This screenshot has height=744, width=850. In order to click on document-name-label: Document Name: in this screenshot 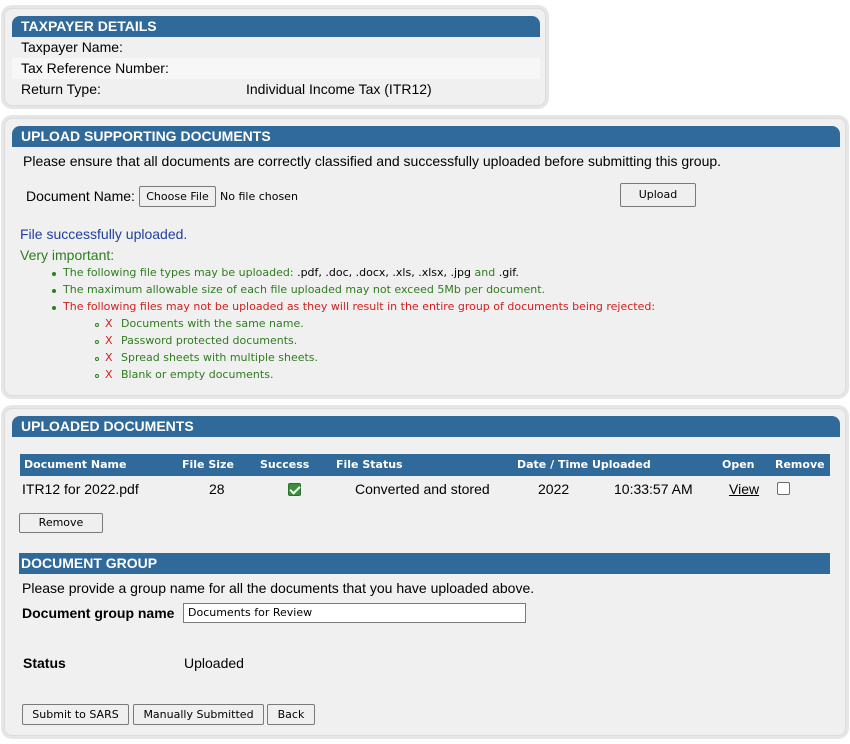, I will do `click(80, 196)`.